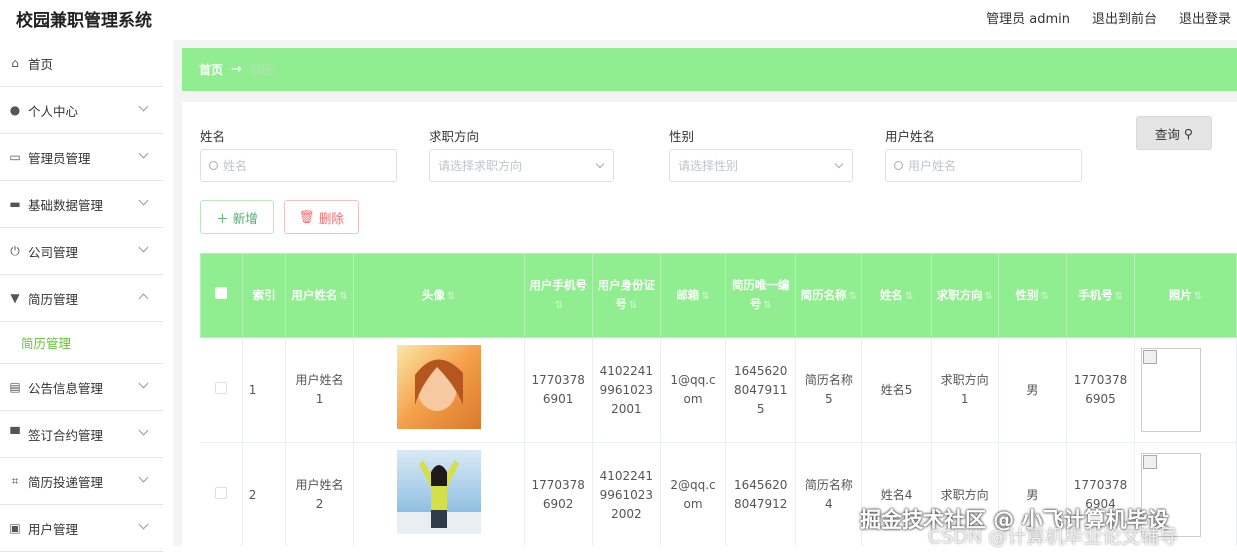 The width and height of the screenshot is (1237, 552). I want to click on monitor-icon: ▀, so click(15, 434).